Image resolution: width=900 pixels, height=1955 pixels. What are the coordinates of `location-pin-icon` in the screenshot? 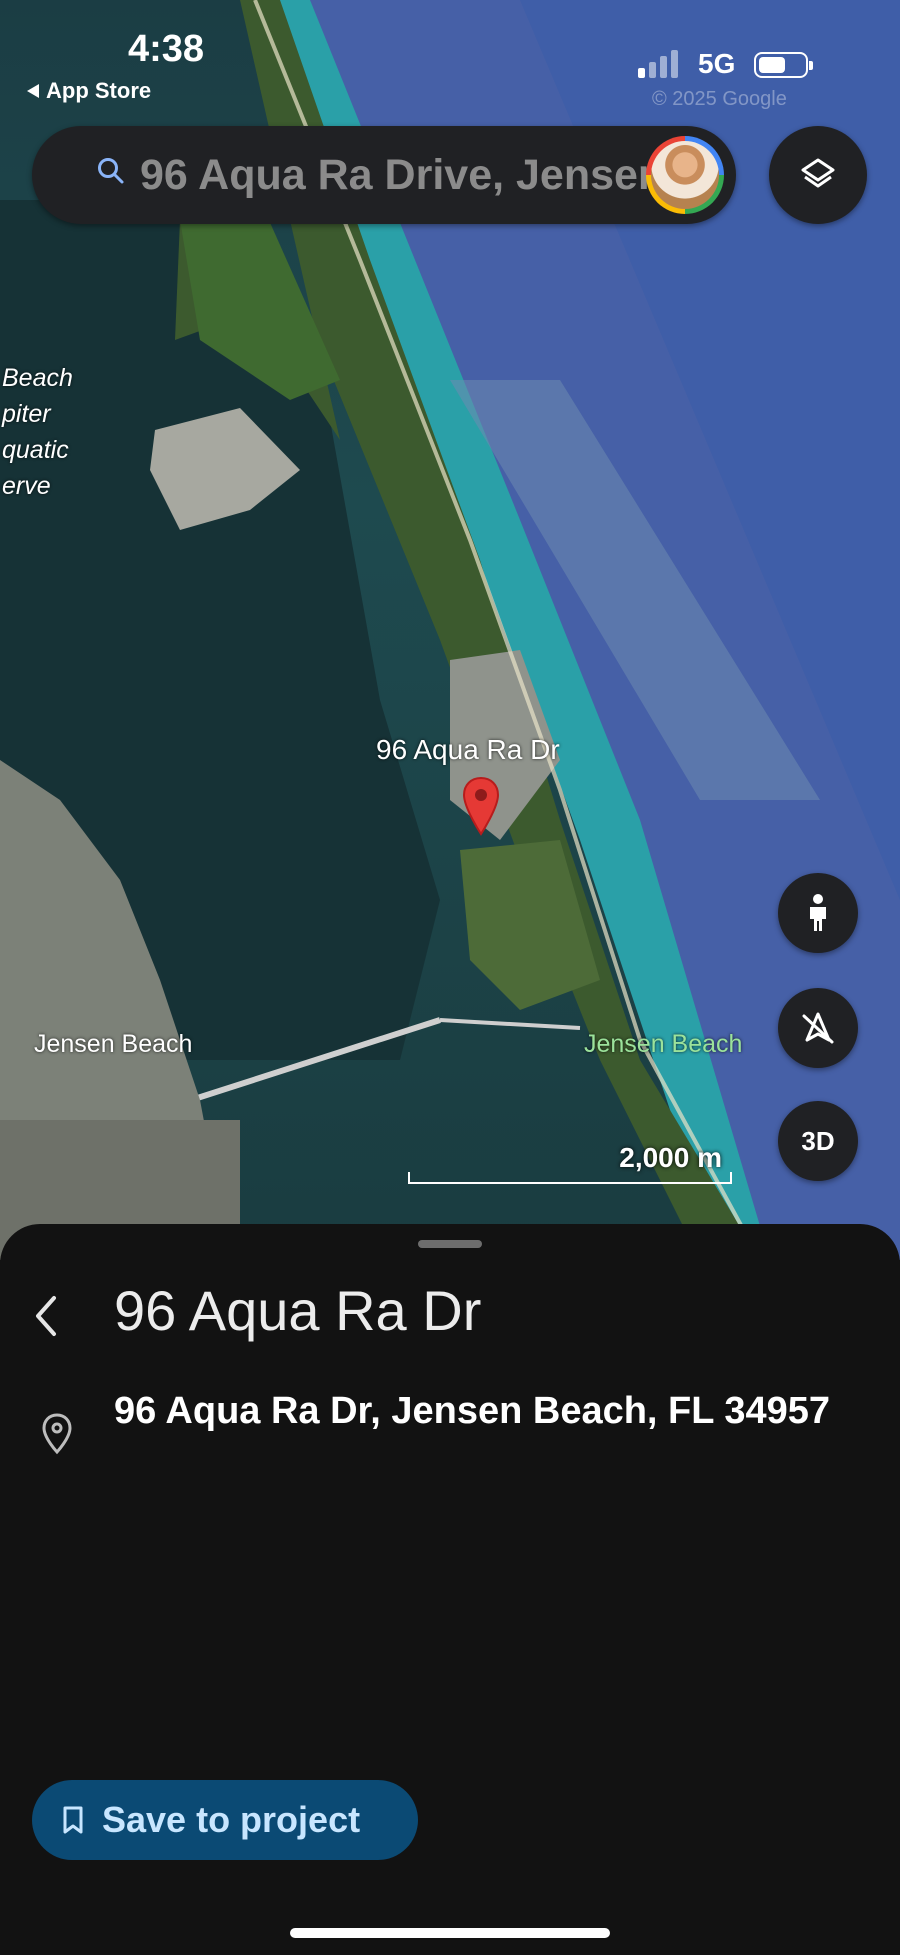 It's located at (481, 807).